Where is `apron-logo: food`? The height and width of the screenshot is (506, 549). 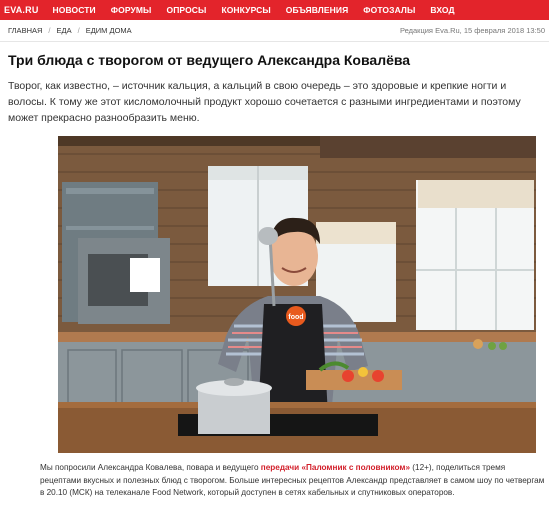 apron-logo: food is located at coordinates (295, 317).